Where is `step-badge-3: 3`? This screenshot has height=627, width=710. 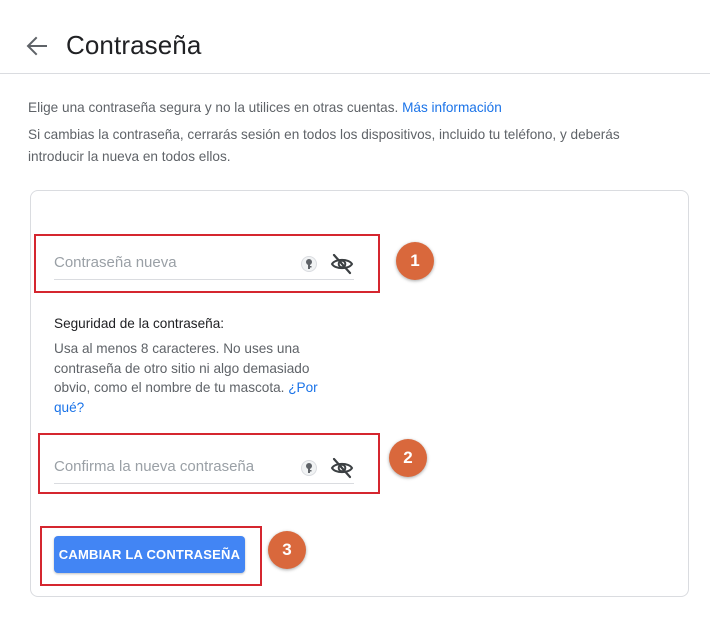 step-badge-3: 3 is located at coordinates (287, 550).